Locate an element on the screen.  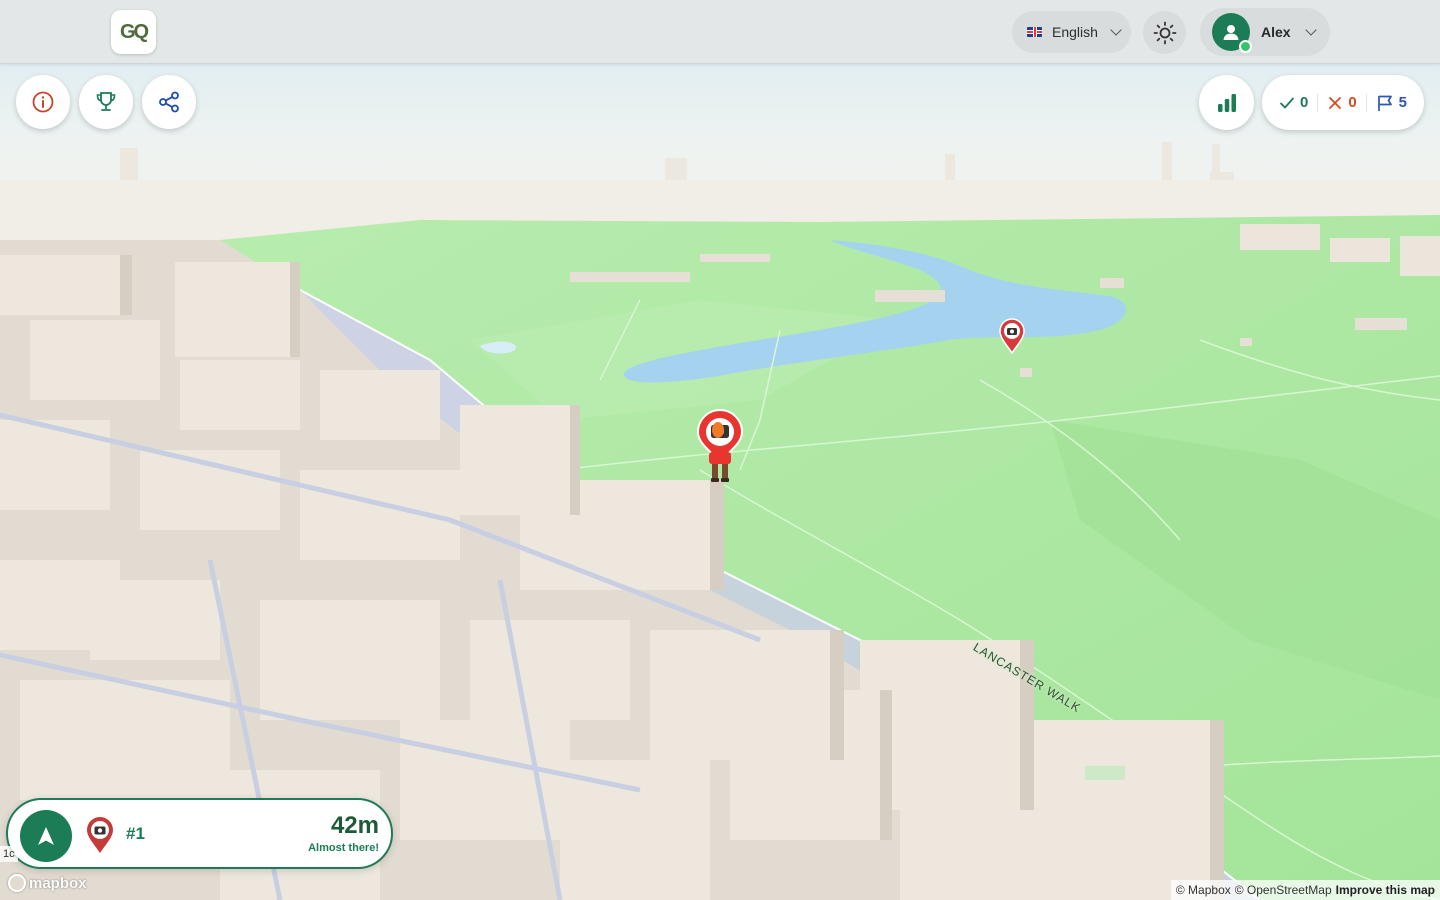
user-icon is located at coordinates (1231, 32).